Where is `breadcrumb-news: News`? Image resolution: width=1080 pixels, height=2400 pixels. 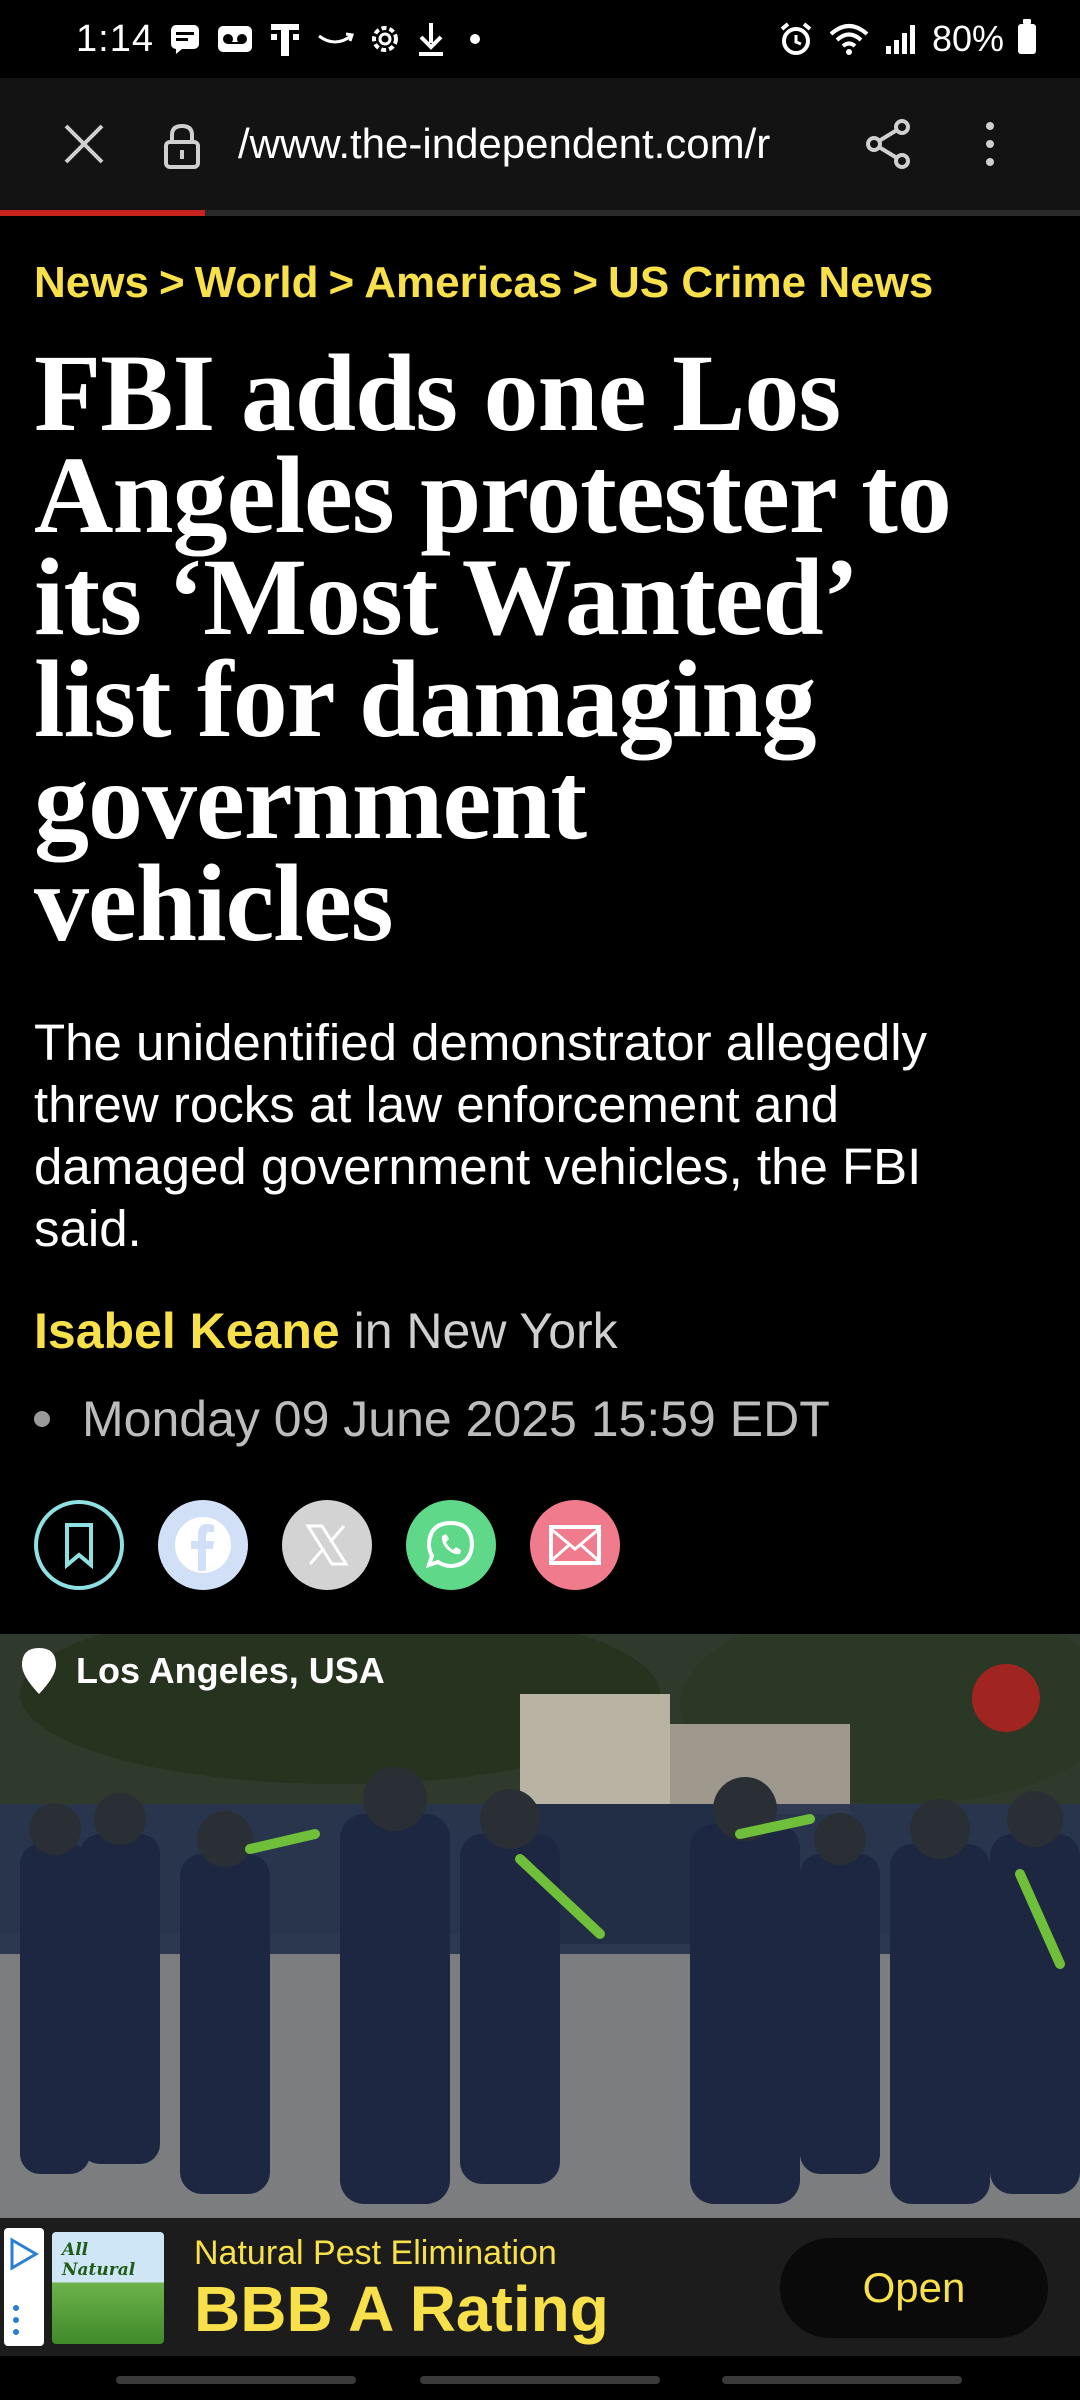 breadcrumb-news: News is located at coordinates (91, 282).